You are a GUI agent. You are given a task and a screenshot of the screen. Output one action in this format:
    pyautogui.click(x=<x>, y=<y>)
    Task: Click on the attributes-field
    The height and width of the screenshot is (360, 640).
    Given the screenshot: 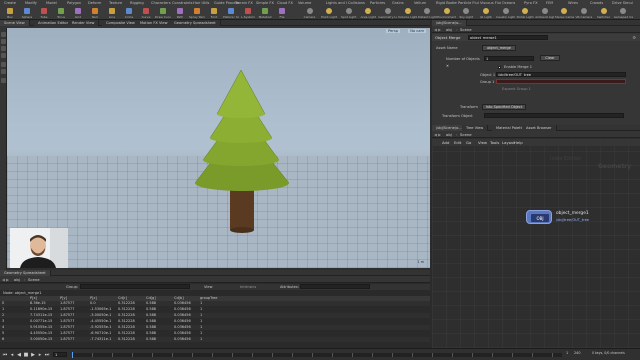 What is the action you would take?
    pyautogui.click(x=335, y=286)
    